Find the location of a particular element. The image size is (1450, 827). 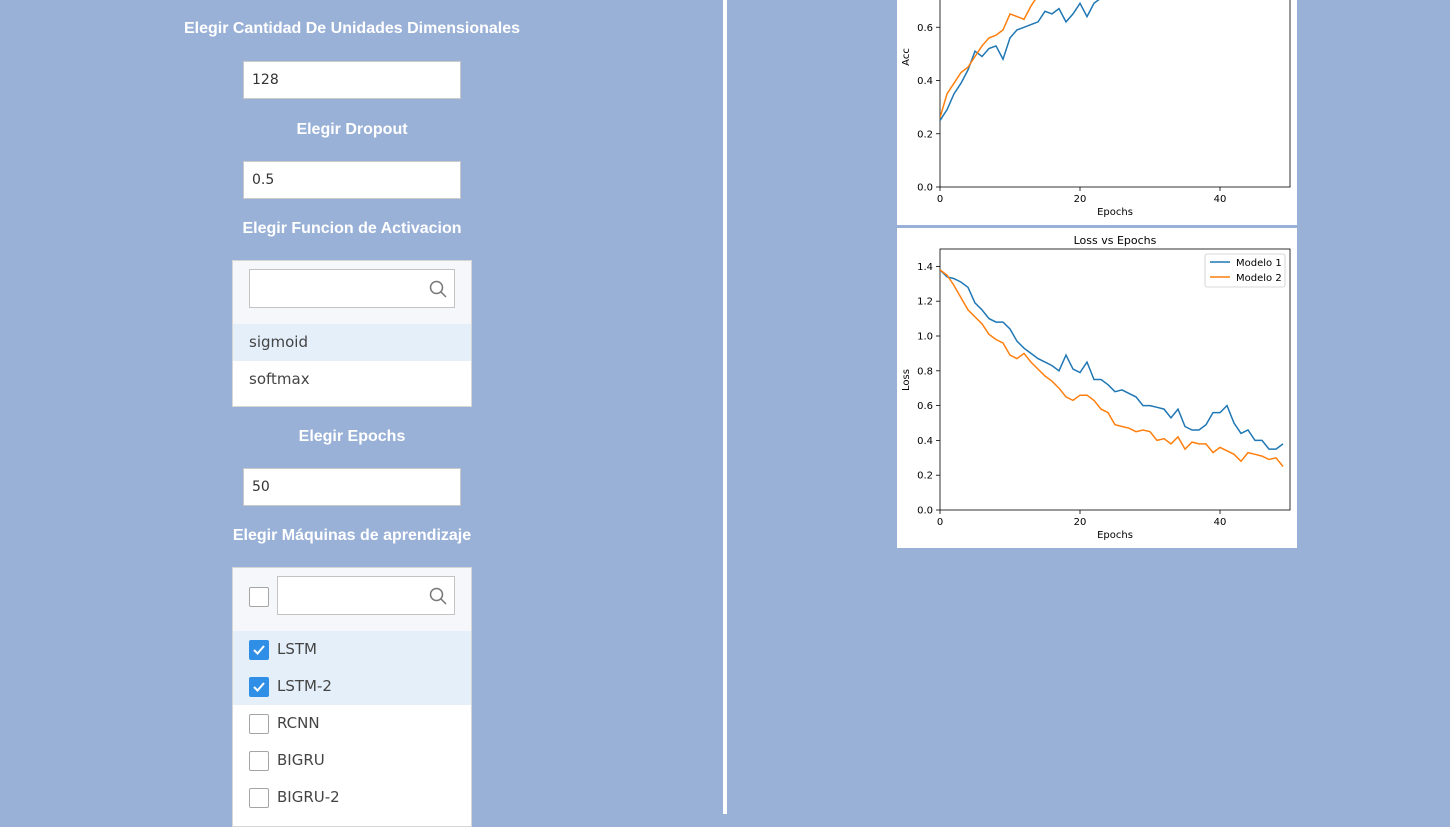

machine-label-rcnn: RCNN is located at coordinates (298, 723).